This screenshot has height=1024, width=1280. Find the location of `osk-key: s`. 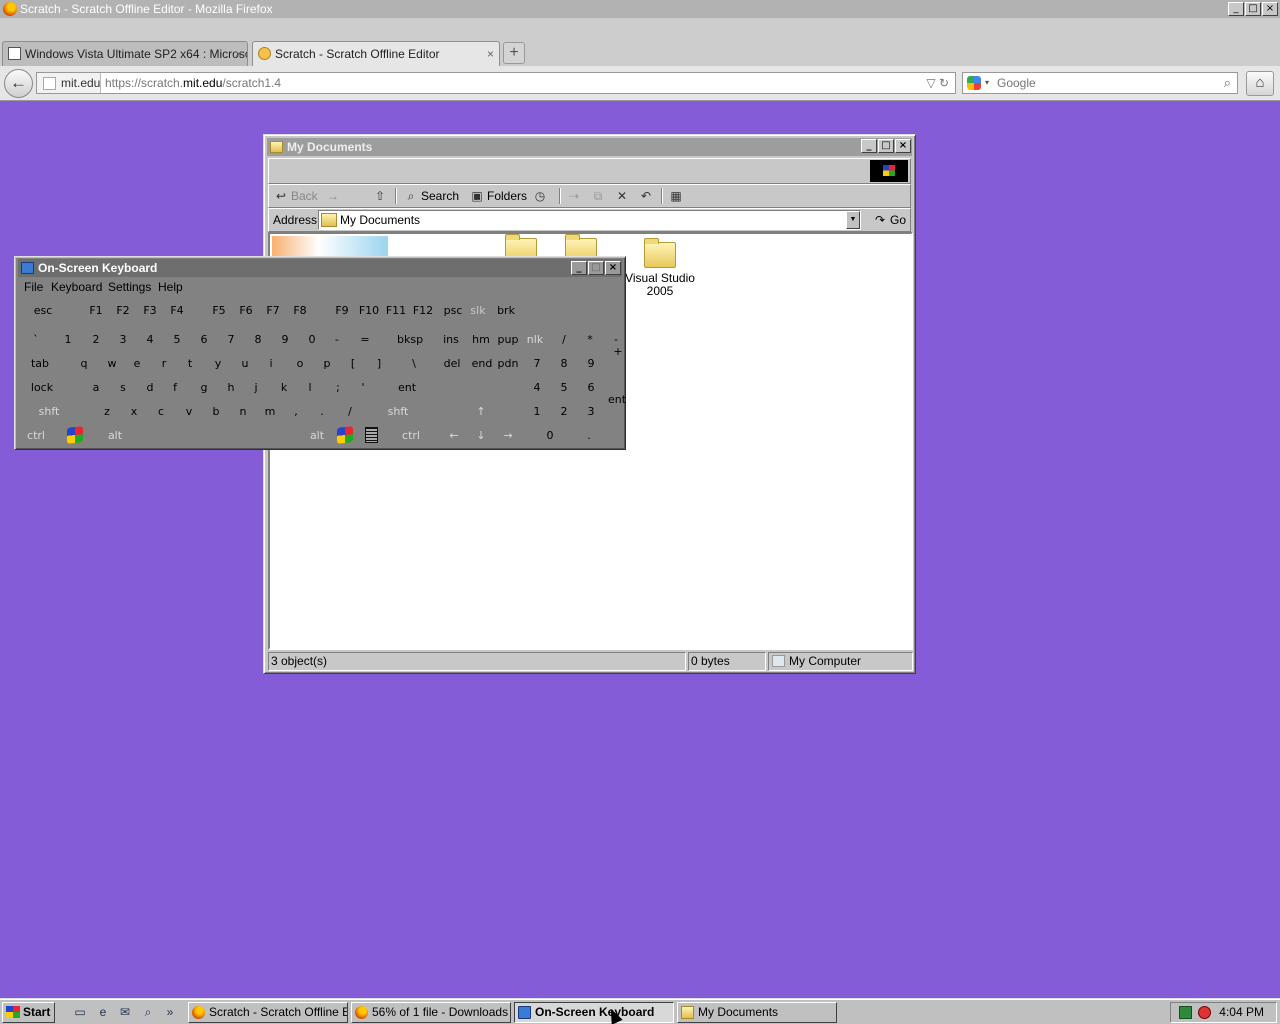

osk-key: s is located at coordinates (123, 388).